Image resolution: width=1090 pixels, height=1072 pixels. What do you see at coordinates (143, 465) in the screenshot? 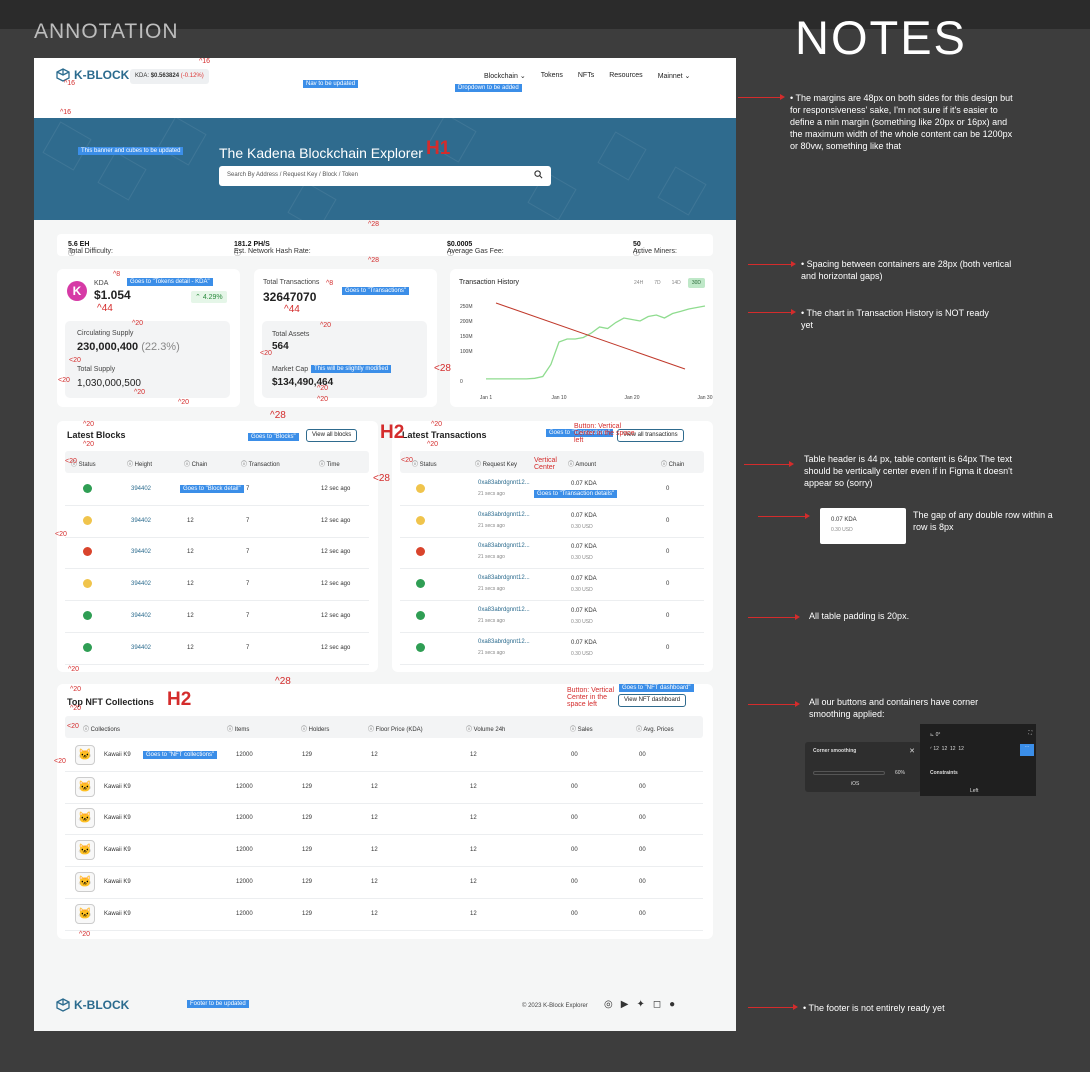
I see `th-height-label: Height` at bounding box center [143, 465].